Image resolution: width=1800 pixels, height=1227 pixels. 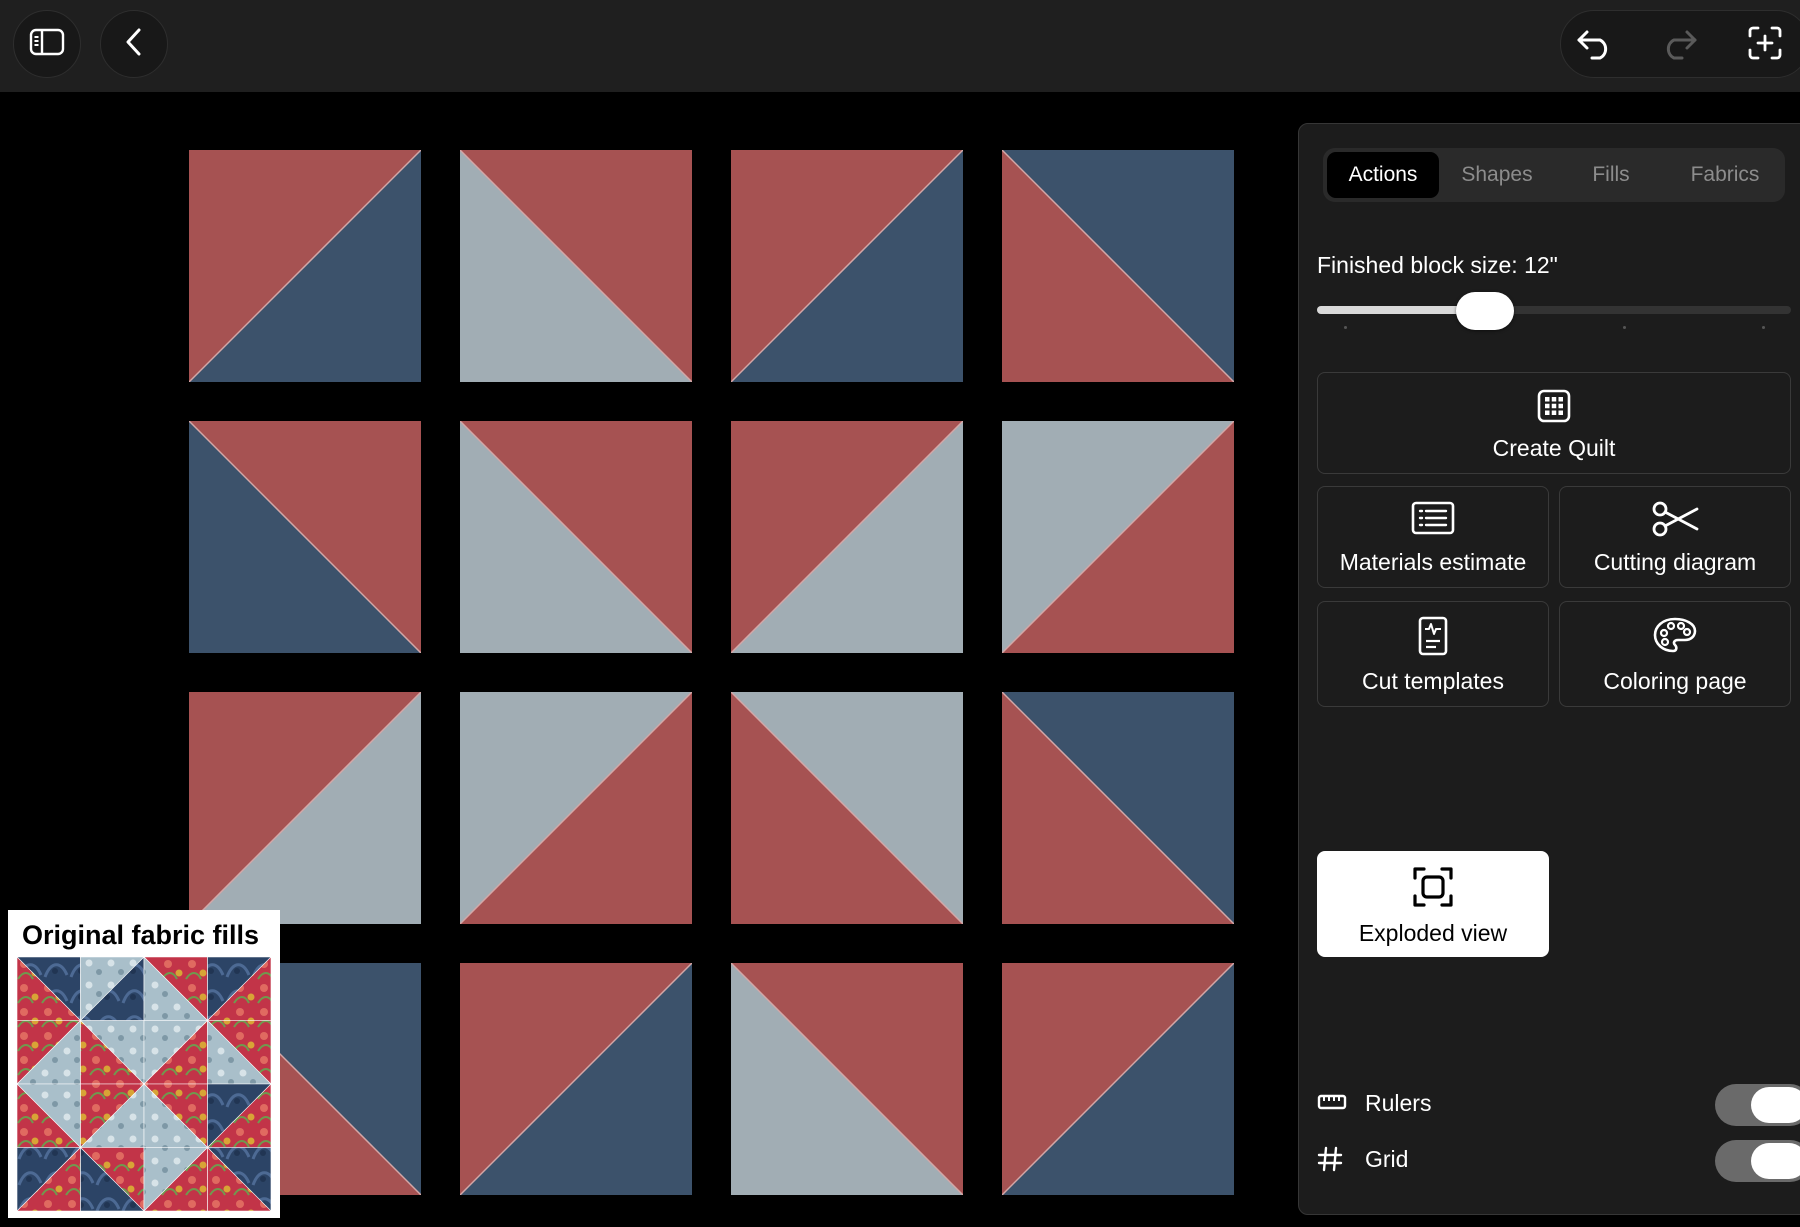 What do you see at coordinates (1433, 933) in the screenshot?
I see `exploded-view-label: Exploded view` at bounding box center [1433, 933].